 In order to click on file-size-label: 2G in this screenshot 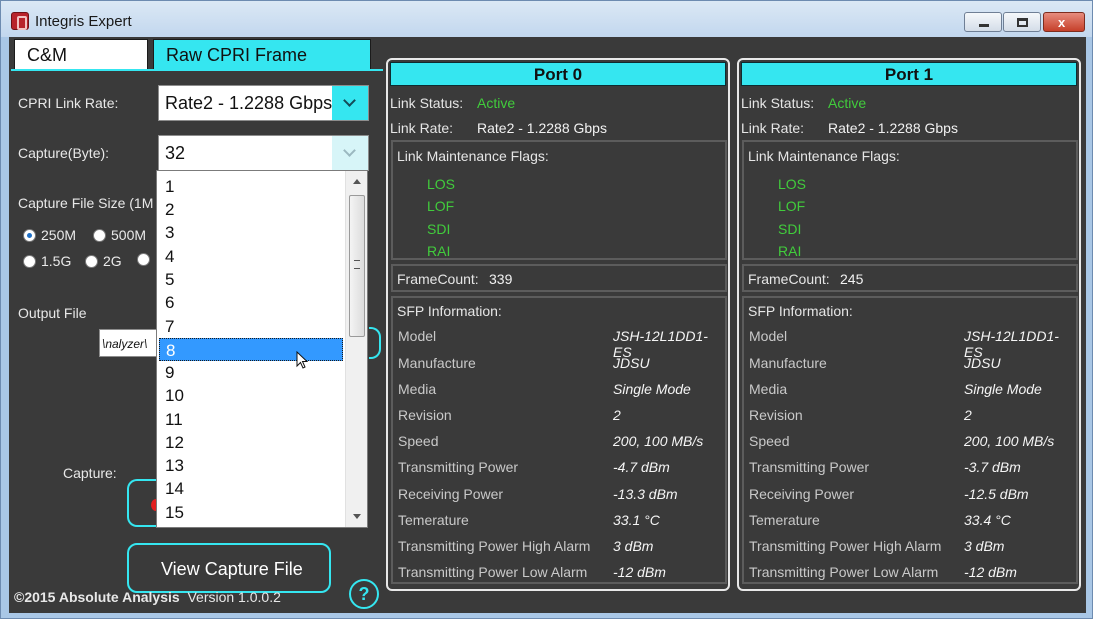, I will do `click(112, 261)`.